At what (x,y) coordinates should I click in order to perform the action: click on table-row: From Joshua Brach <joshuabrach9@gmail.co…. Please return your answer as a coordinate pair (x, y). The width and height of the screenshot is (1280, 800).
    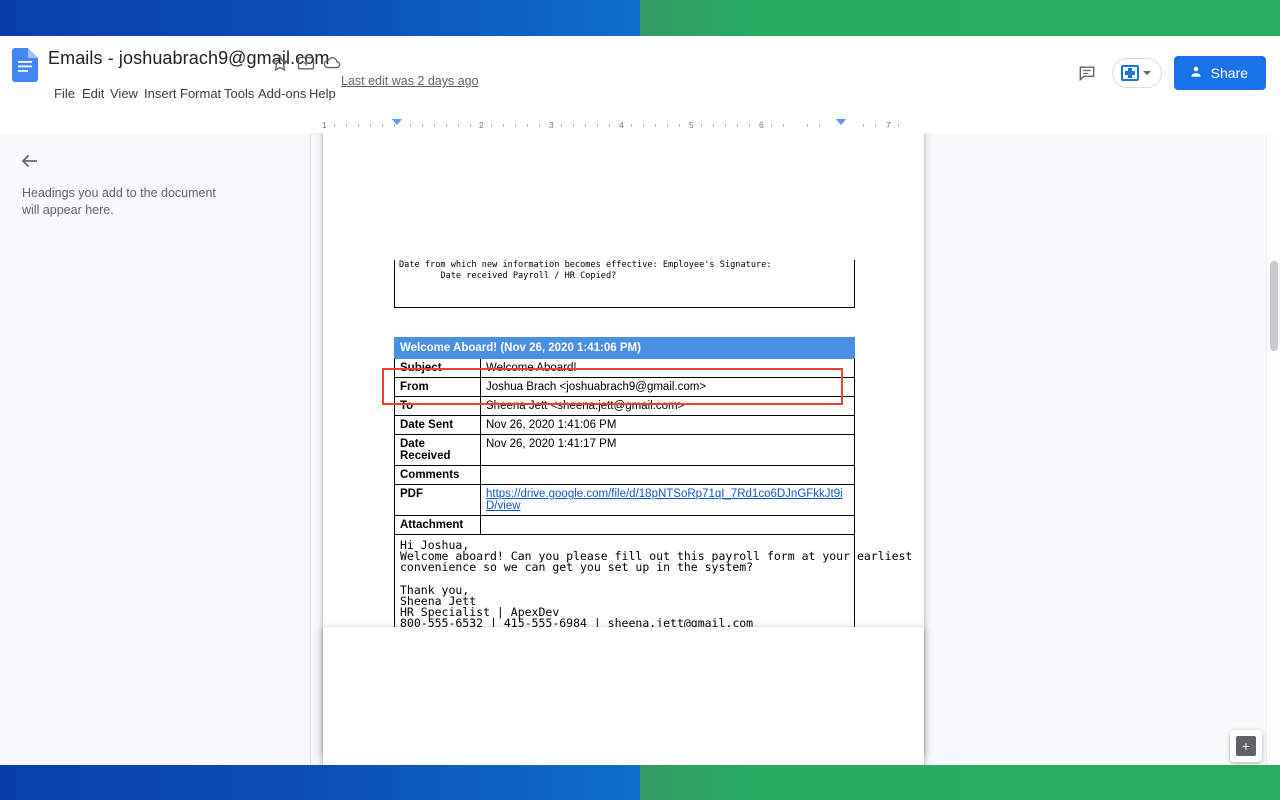
    Looking at the image, I should click on (624, 387).